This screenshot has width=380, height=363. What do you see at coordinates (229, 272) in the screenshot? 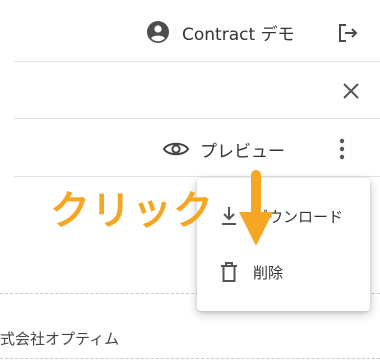
I see `trash-icon` at bounding box center [229, 272].